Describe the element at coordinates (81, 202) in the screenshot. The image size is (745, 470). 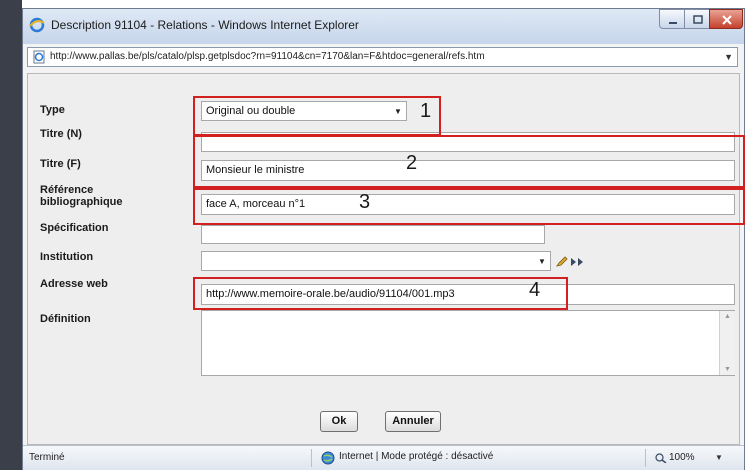
I see `reference-label-line2: bibliographique` at that location.